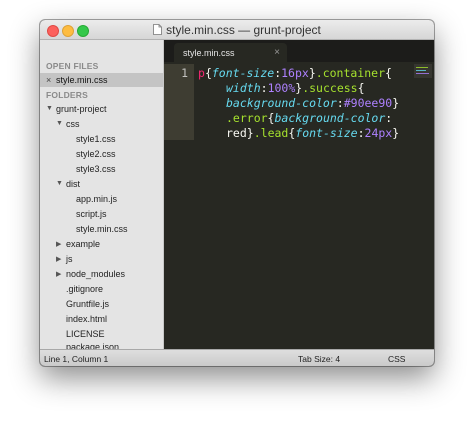 The height and width of the screenshot is (424, 474). I want to click on tree-folder-grunt-project: ▼ grunt-project, so click(104, 108).